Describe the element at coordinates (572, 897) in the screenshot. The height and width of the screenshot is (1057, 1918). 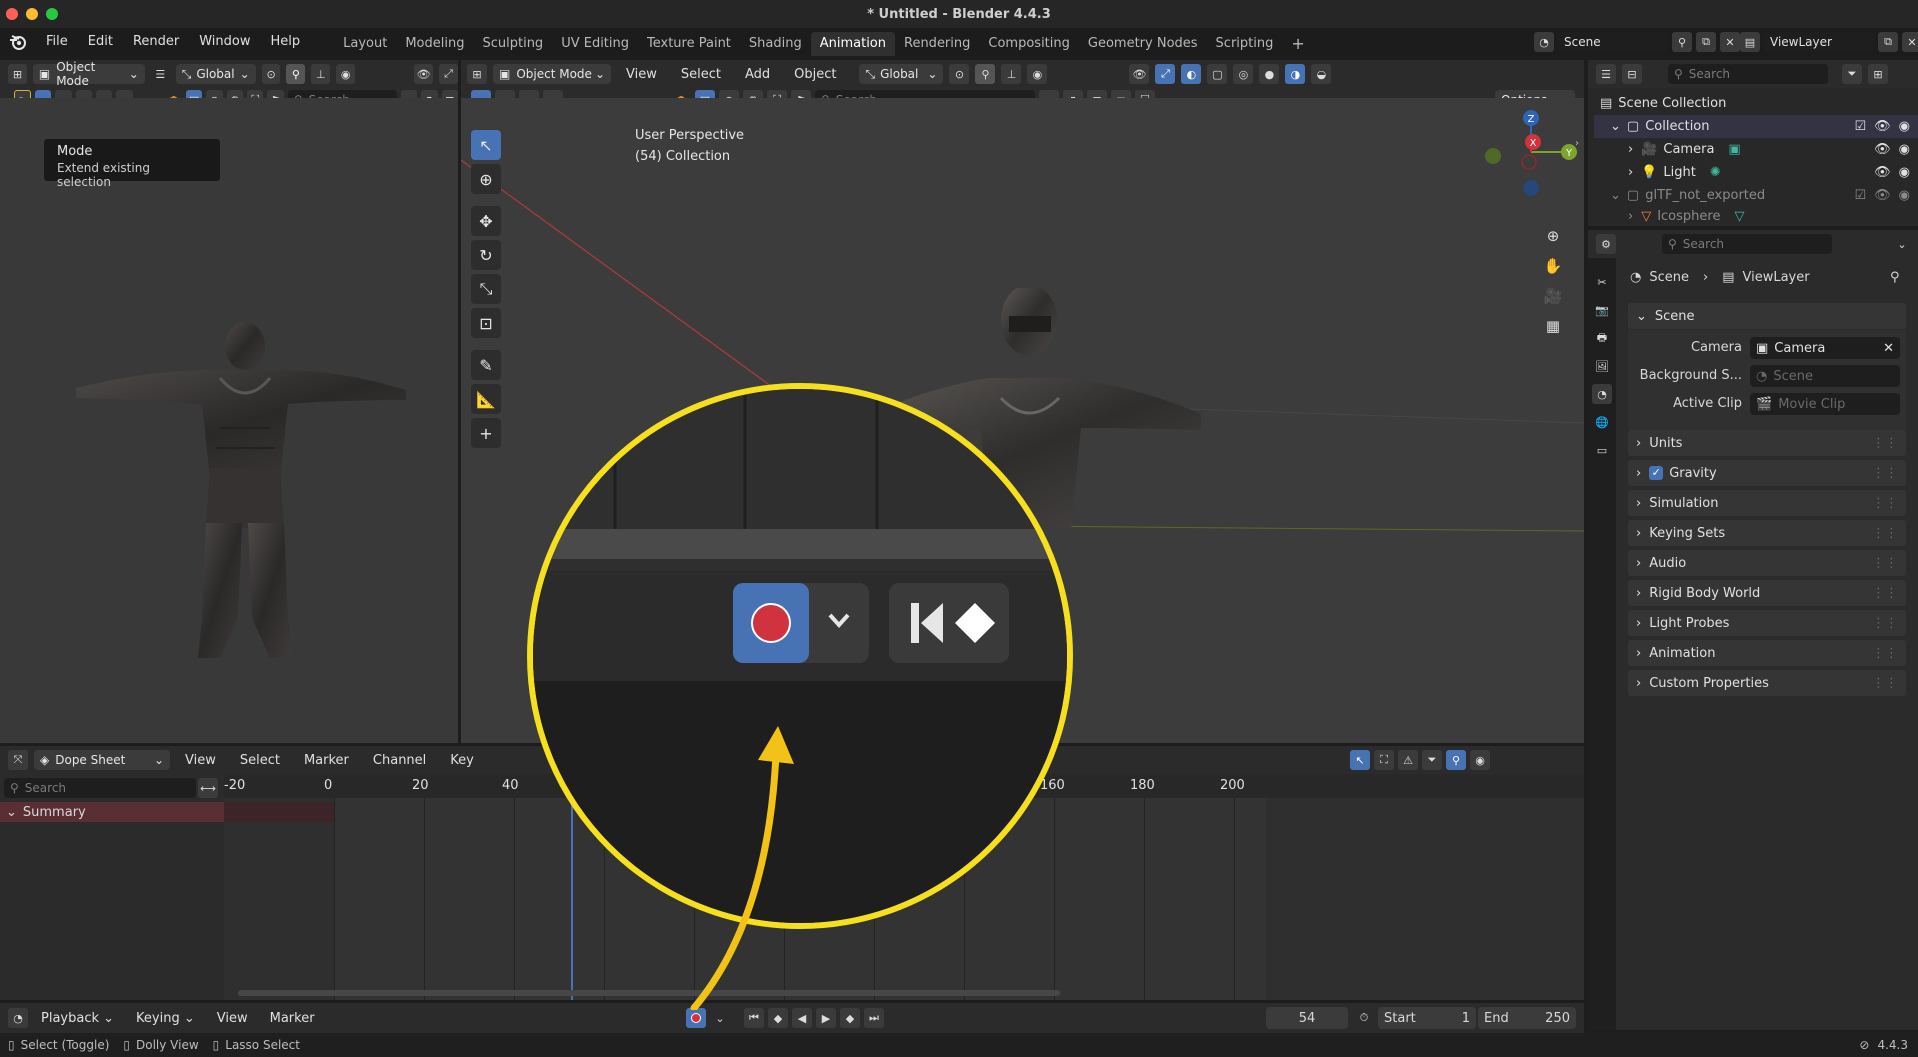
I see `playhead` at that location.